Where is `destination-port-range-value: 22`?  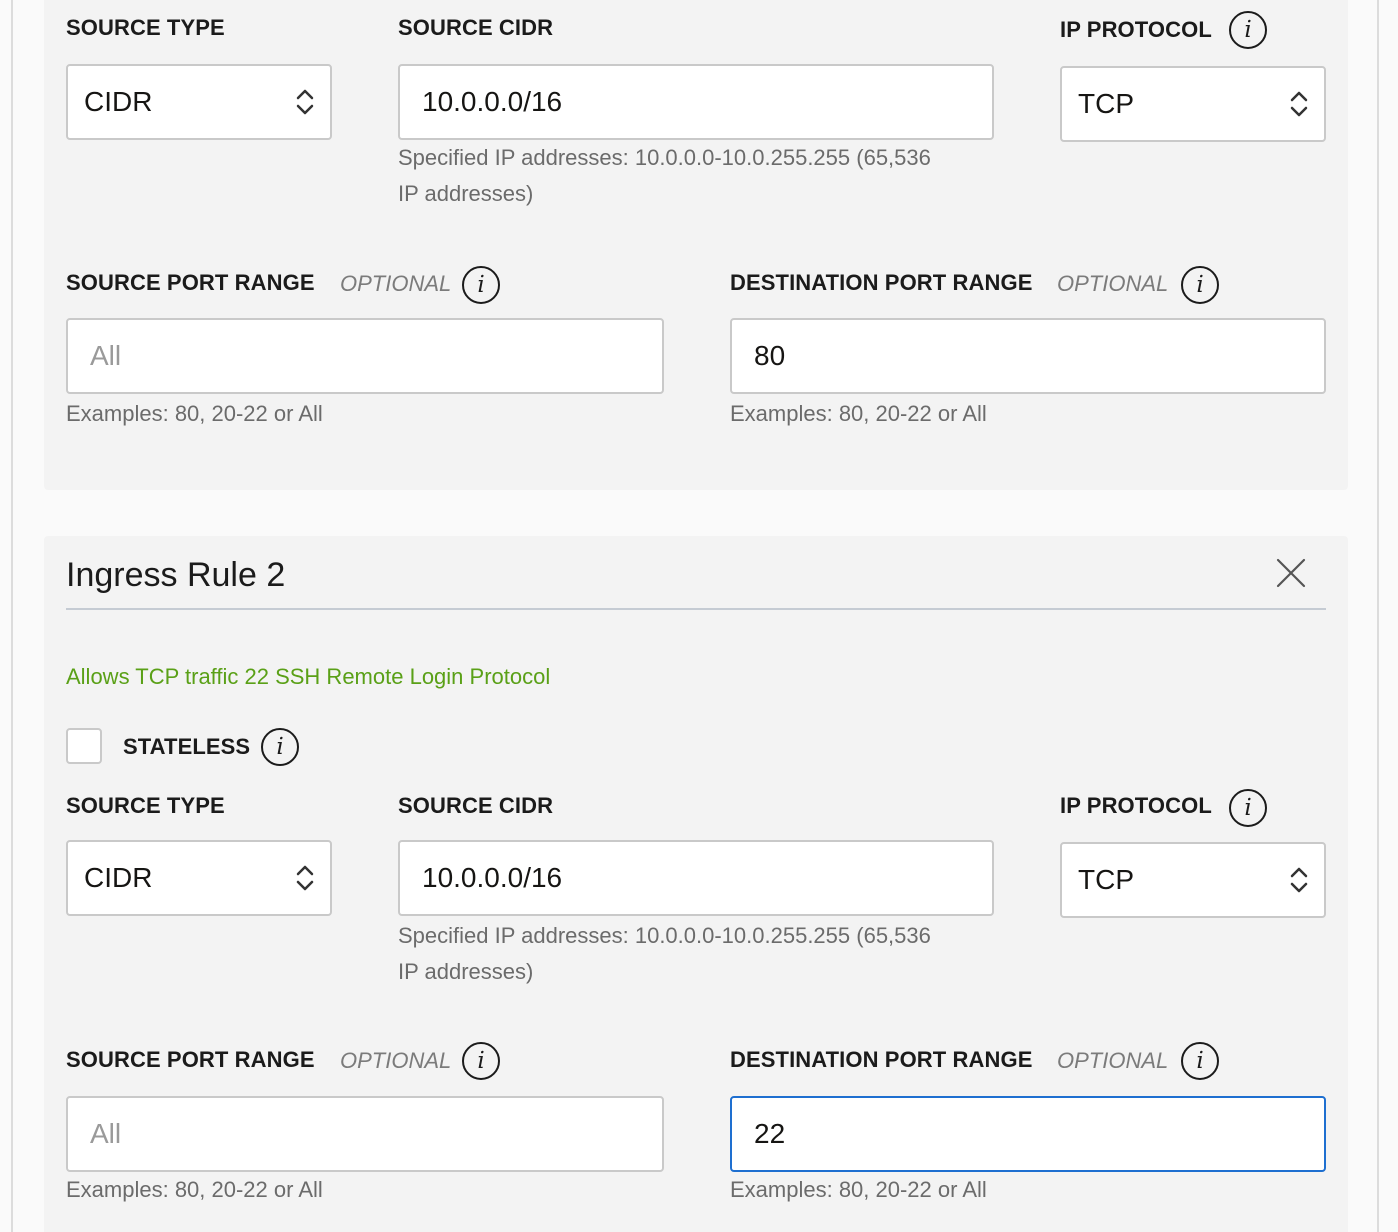 destination-port-range-value: 22 is located at coordinates (770, 1133).